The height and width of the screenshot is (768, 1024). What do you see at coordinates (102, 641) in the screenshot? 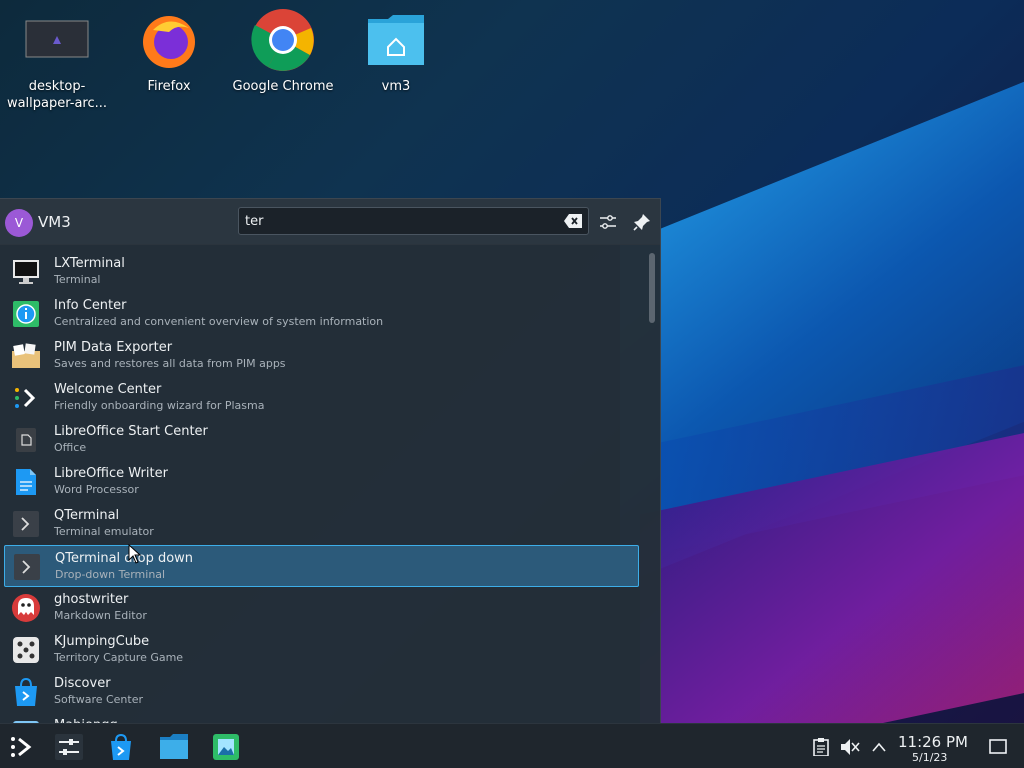
I see `list-item-name: KJumpingCube` at bounding box center [102, 641].